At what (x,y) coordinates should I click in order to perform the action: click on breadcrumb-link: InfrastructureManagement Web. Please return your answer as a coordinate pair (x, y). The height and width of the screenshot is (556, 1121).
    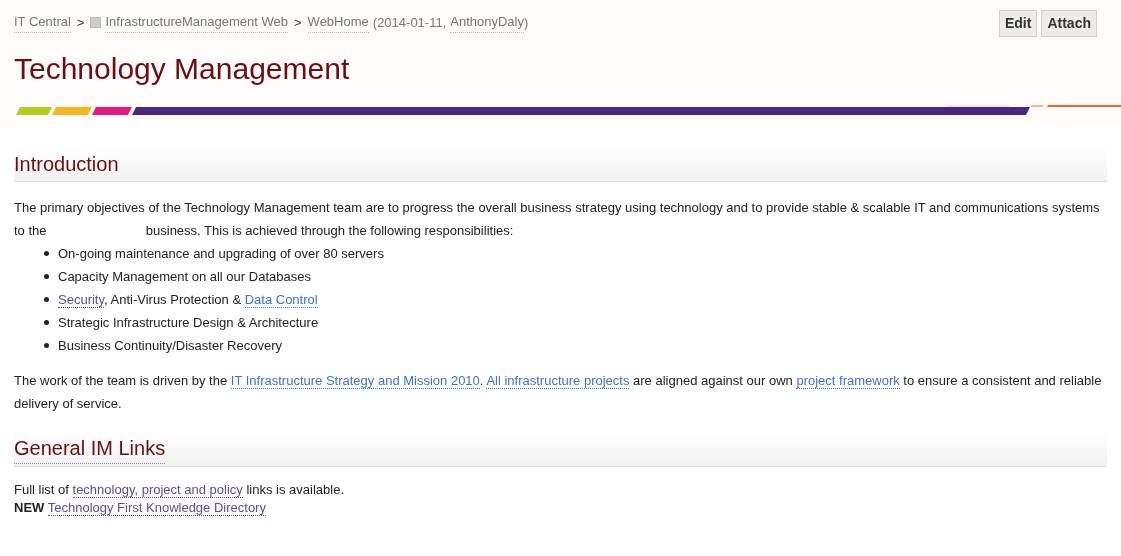
    Looking at the image, I should click on (196, 22).